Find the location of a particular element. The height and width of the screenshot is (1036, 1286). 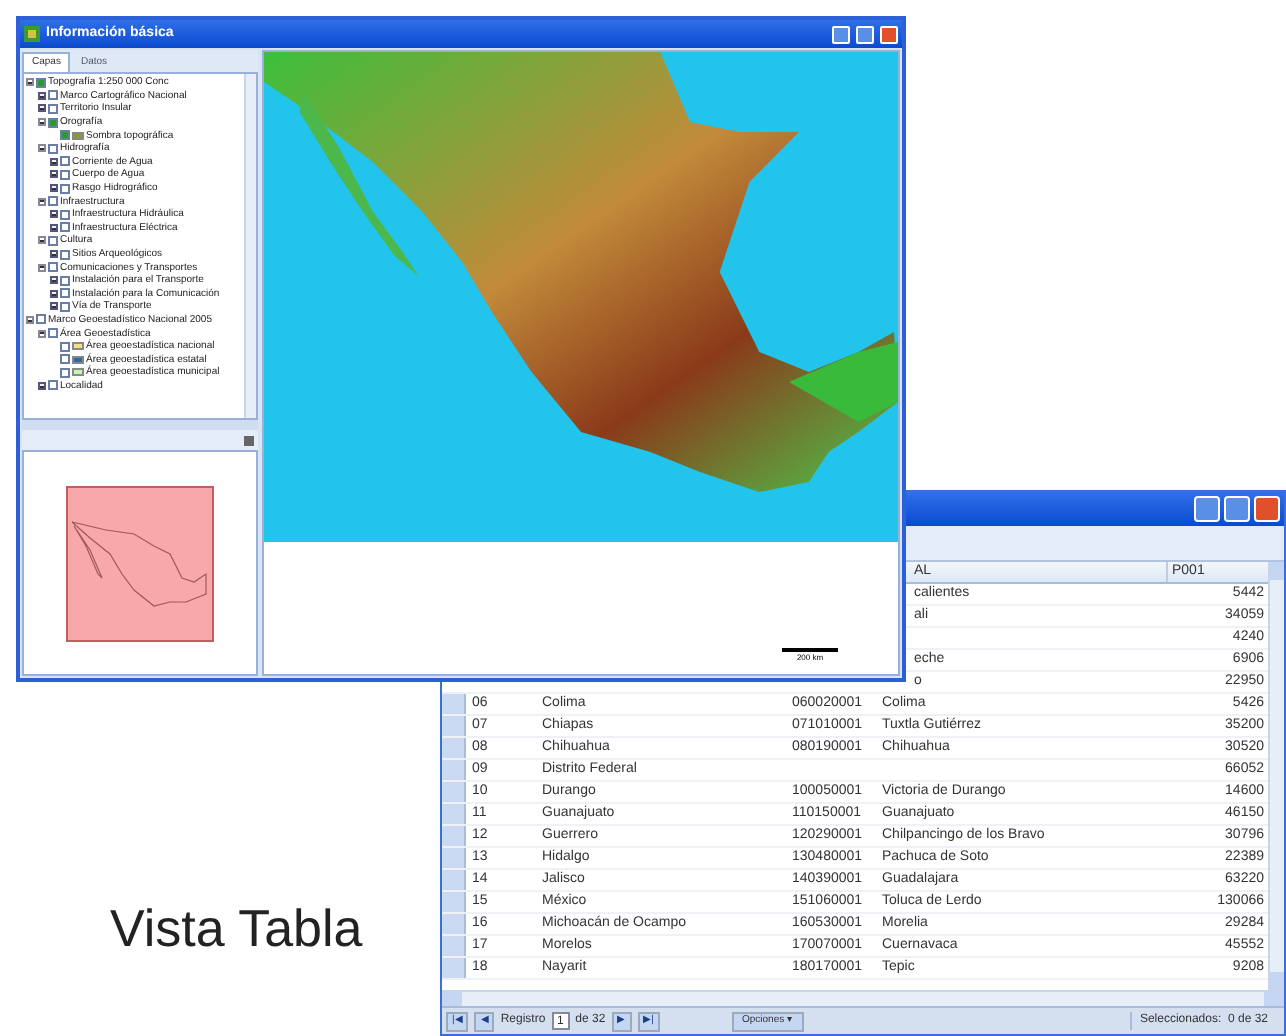

window-icon is located at coordinates (32, 34).